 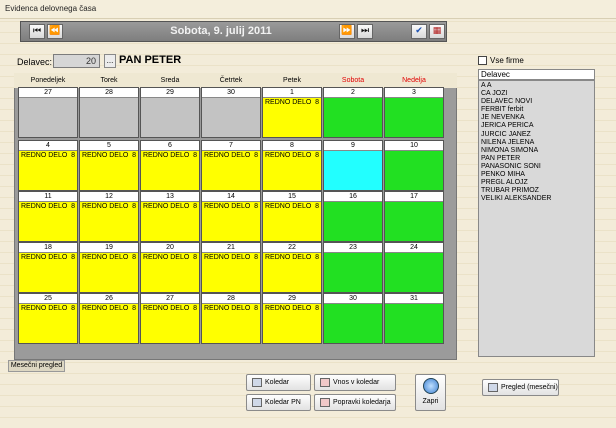 What do you see at coordinates (170, 112) in the screenshot?
I see `calendar-day-cell: 29` at bounding box center [170, 112].